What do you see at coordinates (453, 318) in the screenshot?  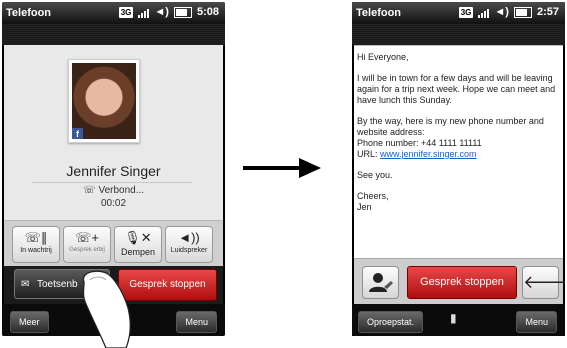 I see `mic-icon: ▮` at bounding box center [453, 318].